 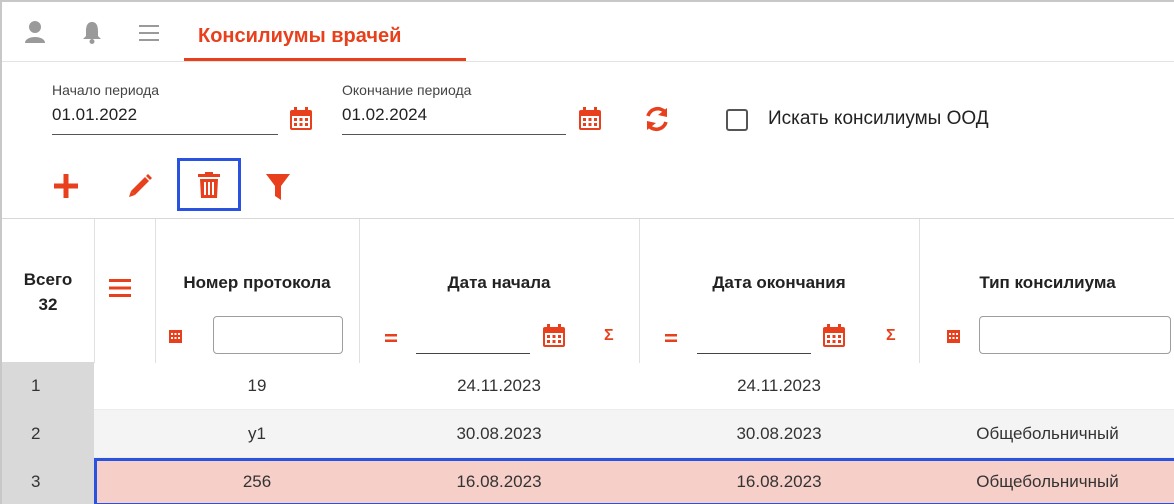 What do you see at coordinates (878, 119) in the screenshot?
I see `search-ood-label: Искать консилиумы ООД` at bounding box center [878, 119].